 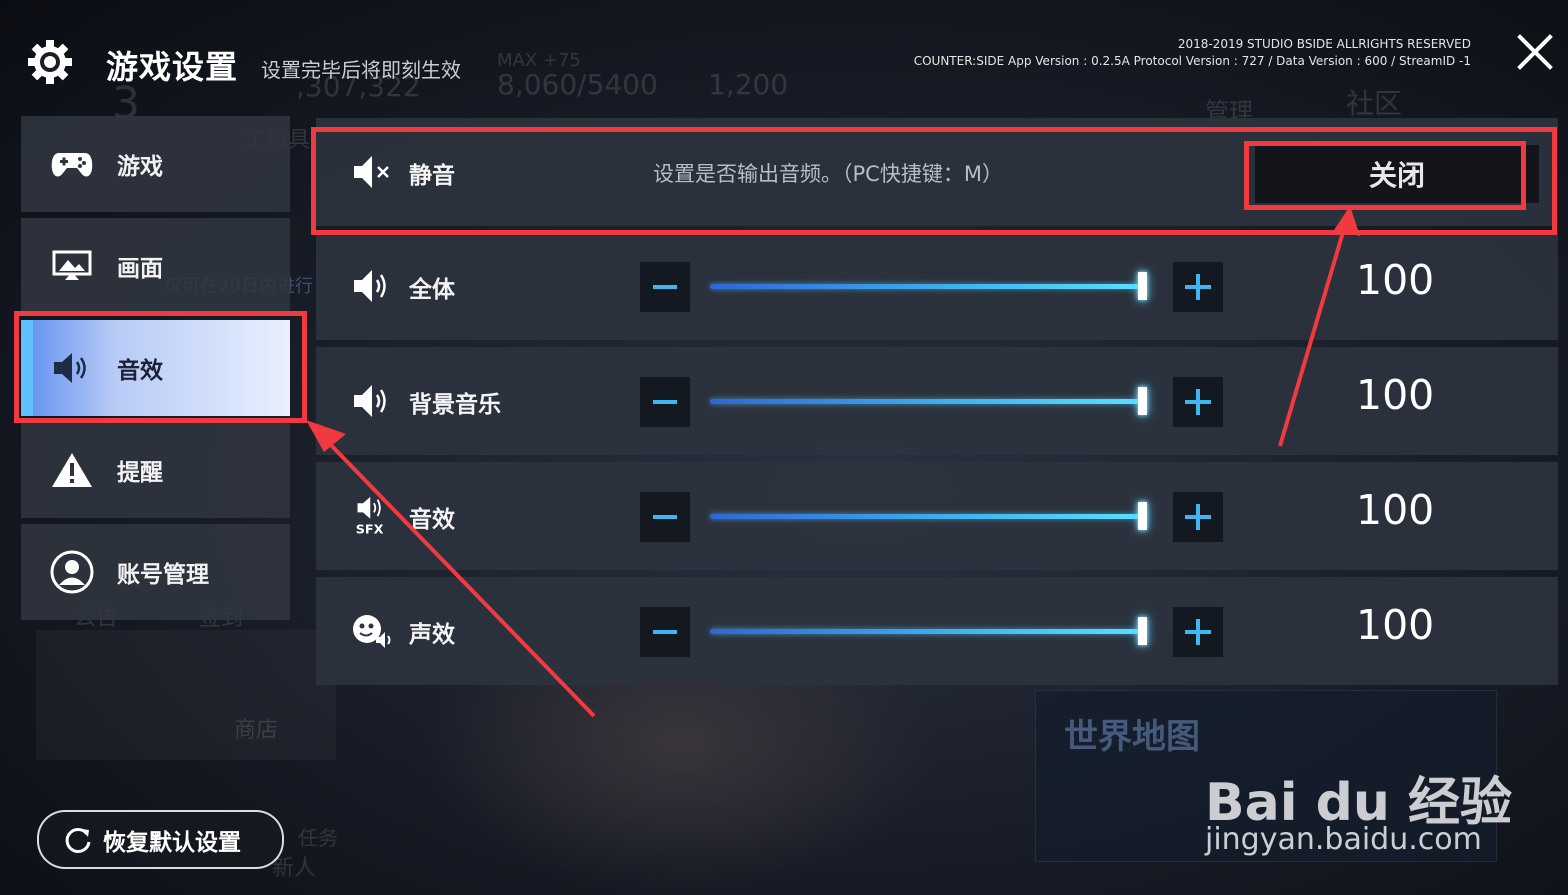 I want to click on bg-hud-gems: 1,200, so click(x=748, y=84).